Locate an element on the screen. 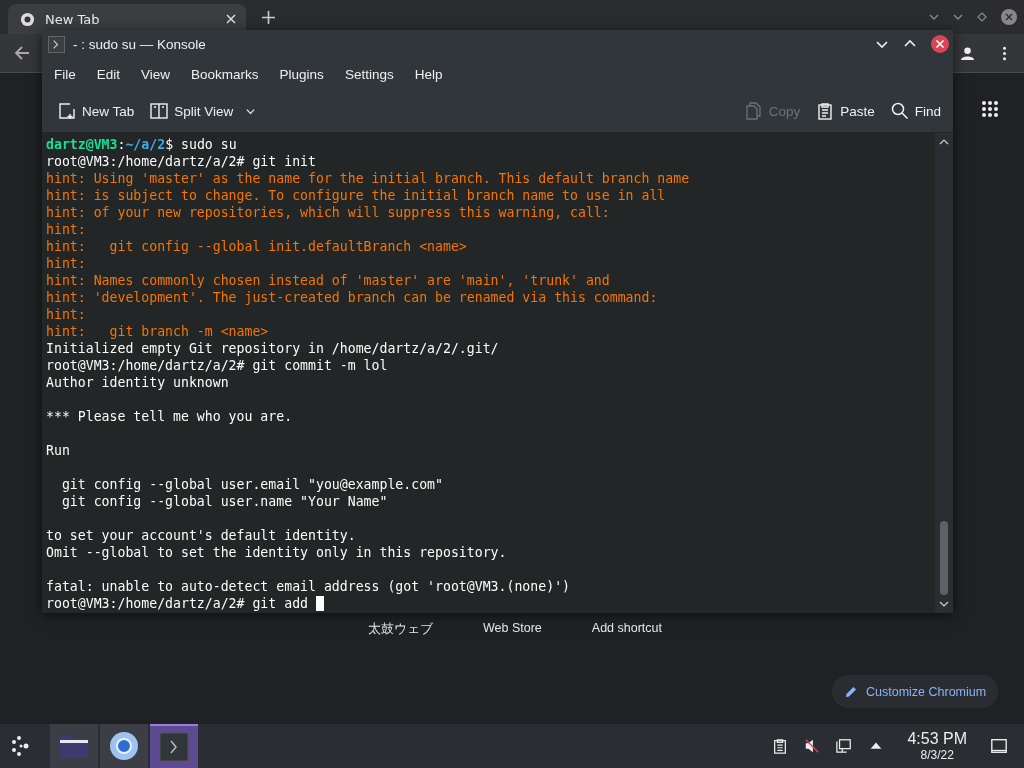  menu-item: View is located at coordinates (156, 74).